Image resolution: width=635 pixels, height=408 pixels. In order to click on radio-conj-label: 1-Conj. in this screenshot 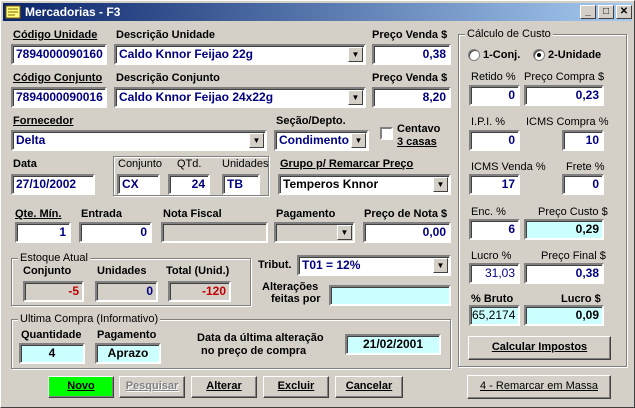, I will do `click(501, 55)`.